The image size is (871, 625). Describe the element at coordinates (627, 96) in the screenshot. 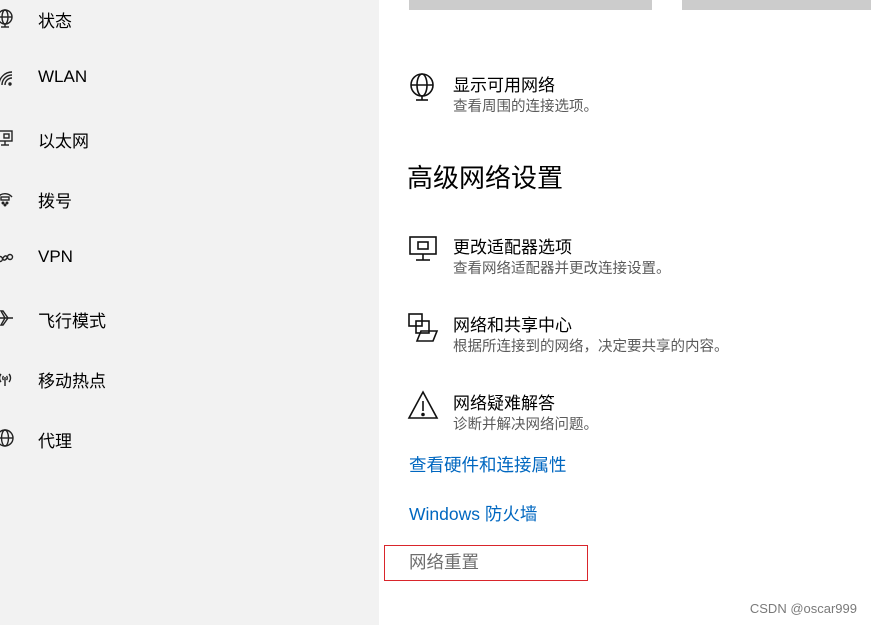

I see `show-available-networks: 显示可用网络 查看周围的连接选项。` at that location.